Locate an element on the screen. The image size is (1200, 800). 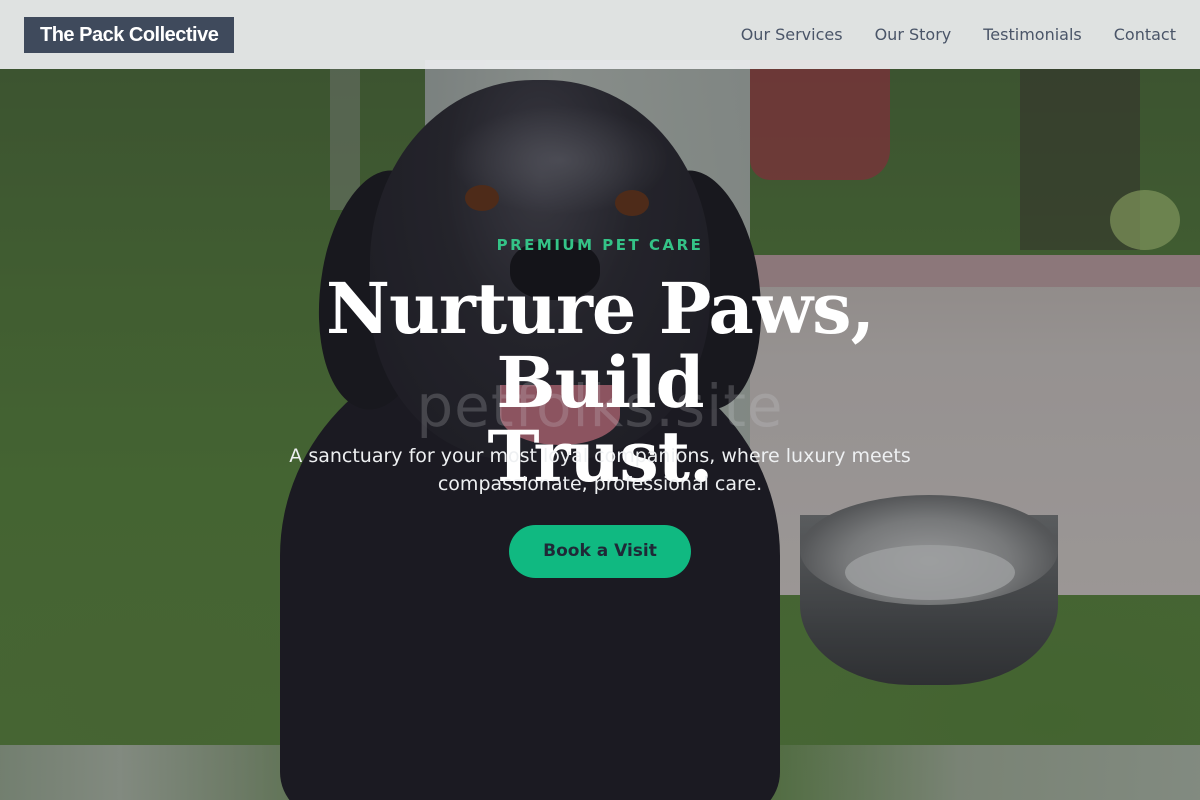
nav-link-our-services: Our Services is located at coordinates (792, 34).